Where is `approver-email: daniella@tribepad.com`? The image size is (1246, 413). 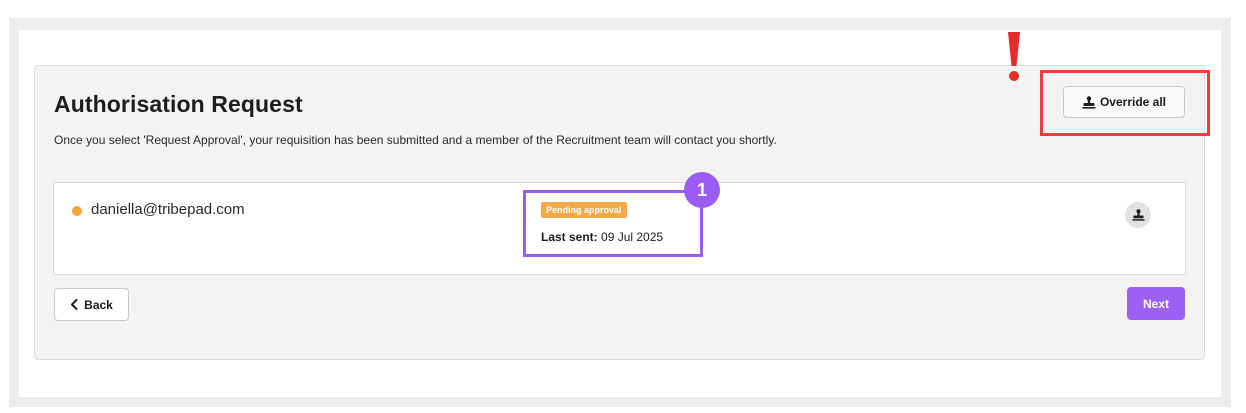 approver-email: daniella@tribepad.com is located at coordinates (168, 209).